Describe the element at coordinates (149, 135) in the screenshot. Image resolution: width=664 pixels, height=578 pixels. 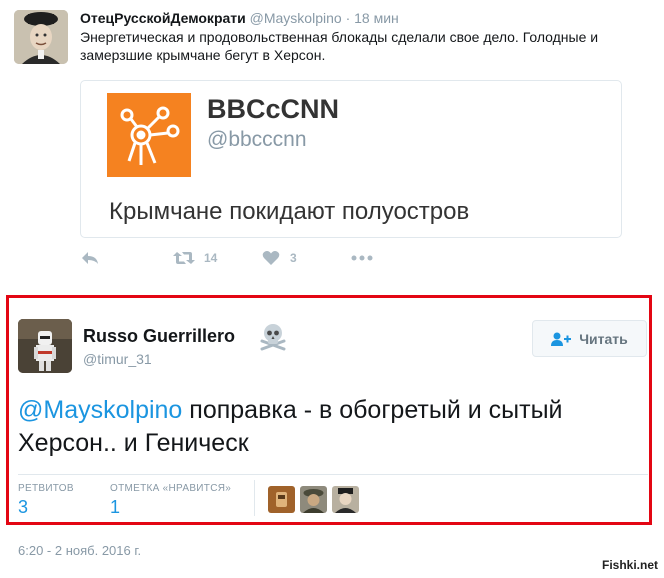
I see `bbcccnn-logo-icon` at that location.